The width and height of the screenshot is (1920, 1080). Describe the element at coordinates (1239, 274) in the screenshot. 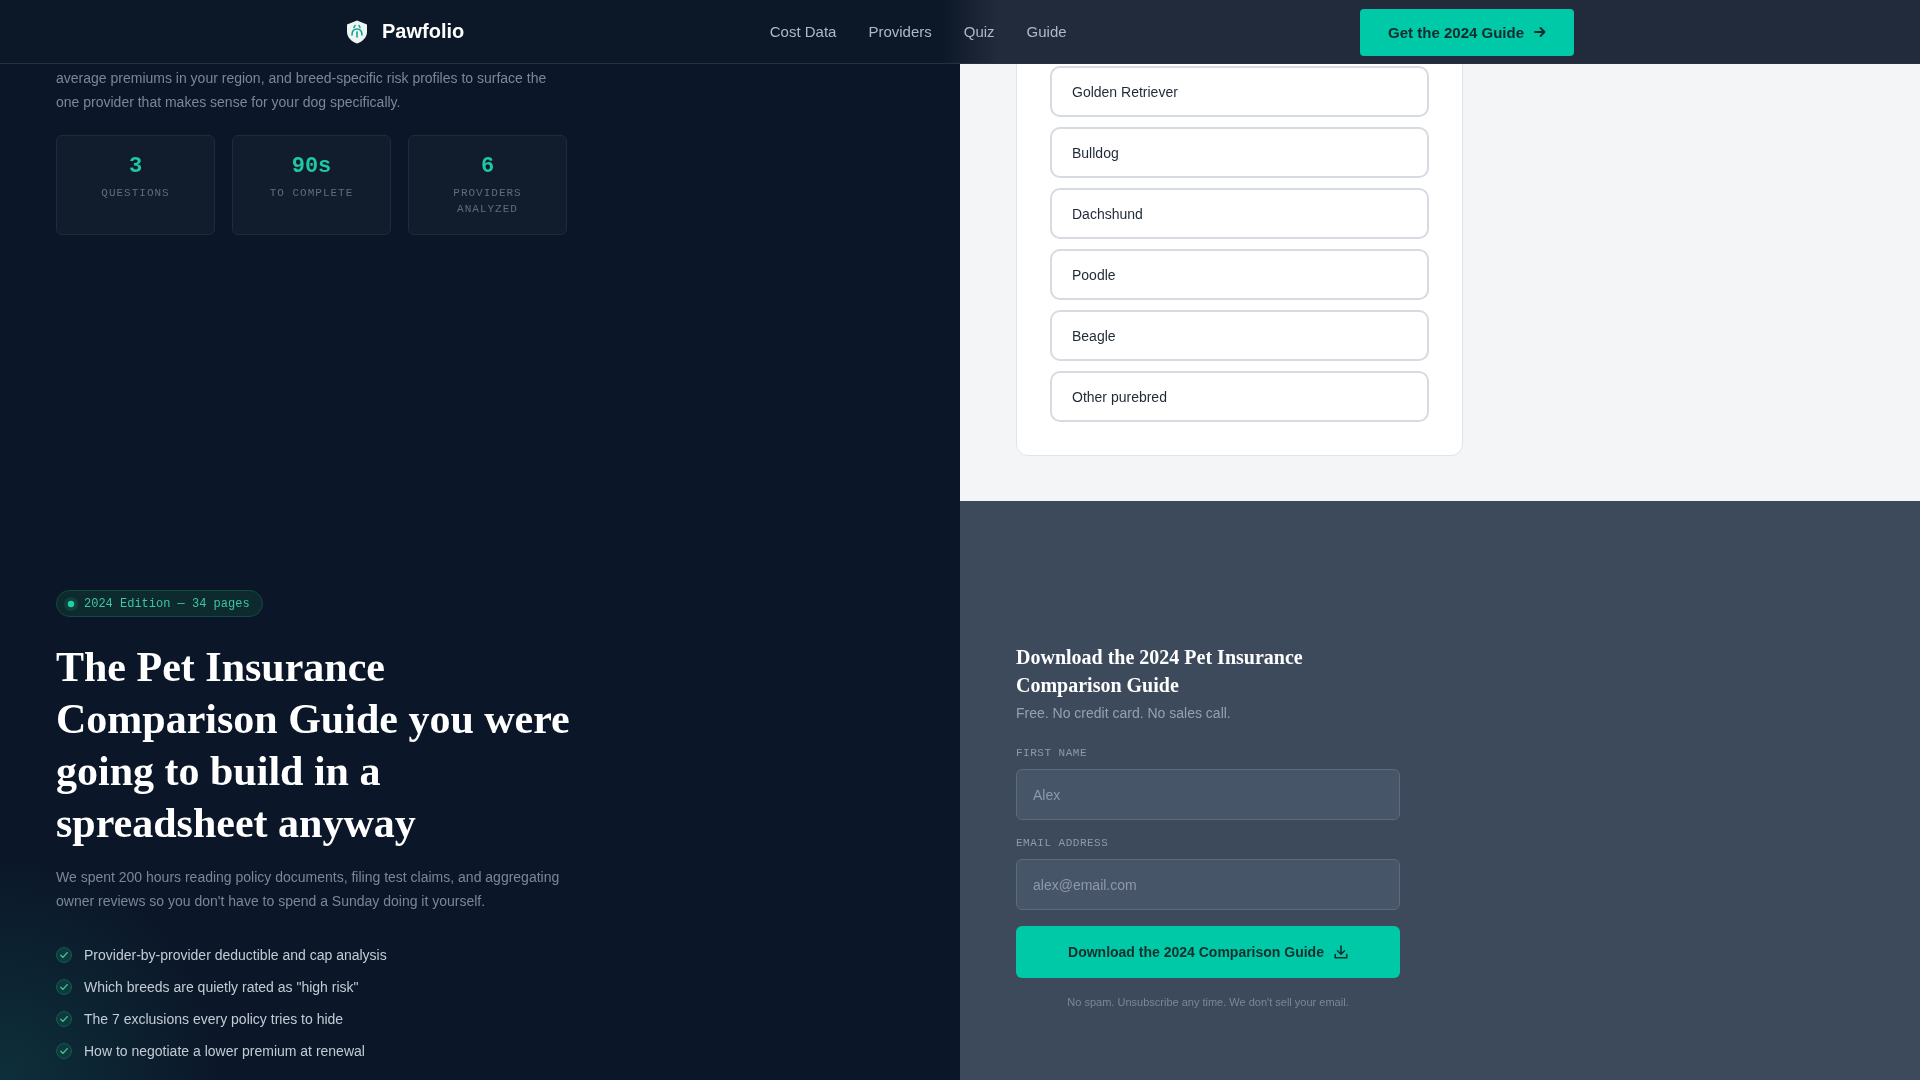

I see `answer-option: Poodle` at that location.